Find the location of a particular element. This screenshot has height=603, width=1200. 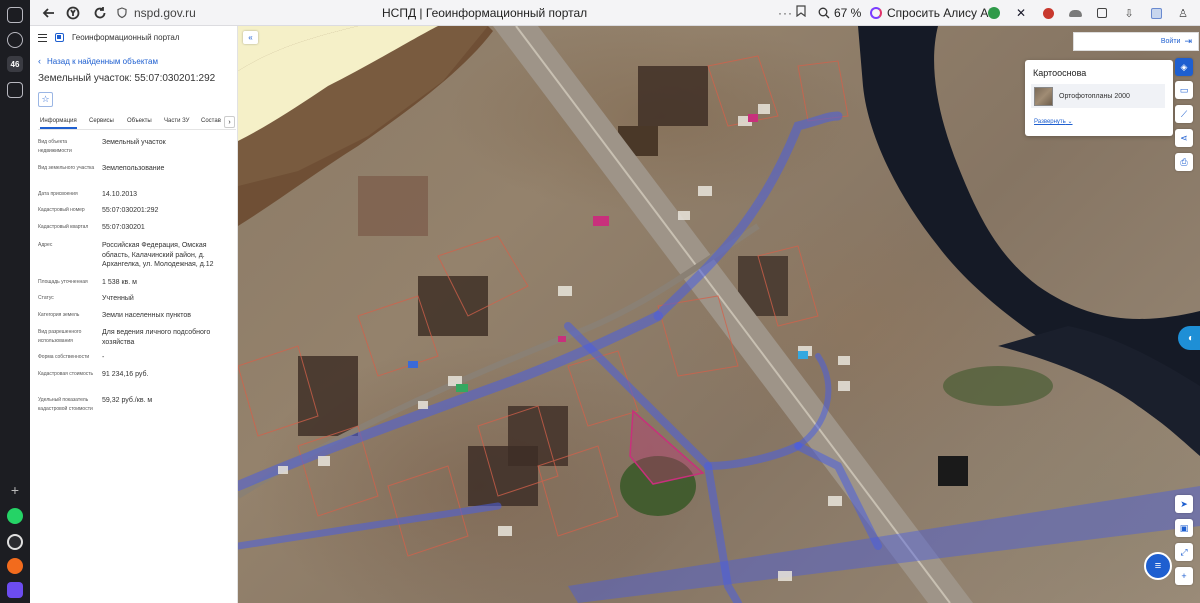

extension-user-icon is located at coordinates (1156, 13).